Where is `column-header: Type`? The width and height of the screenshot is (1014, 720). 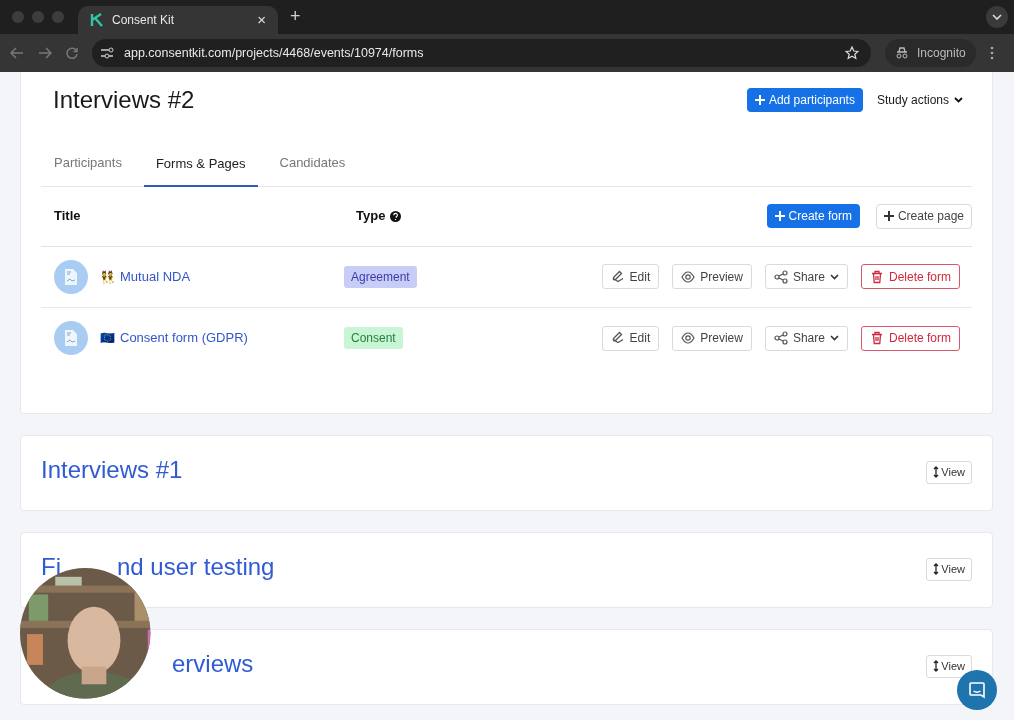
column-header: Type is located at coordinates (371, 216).